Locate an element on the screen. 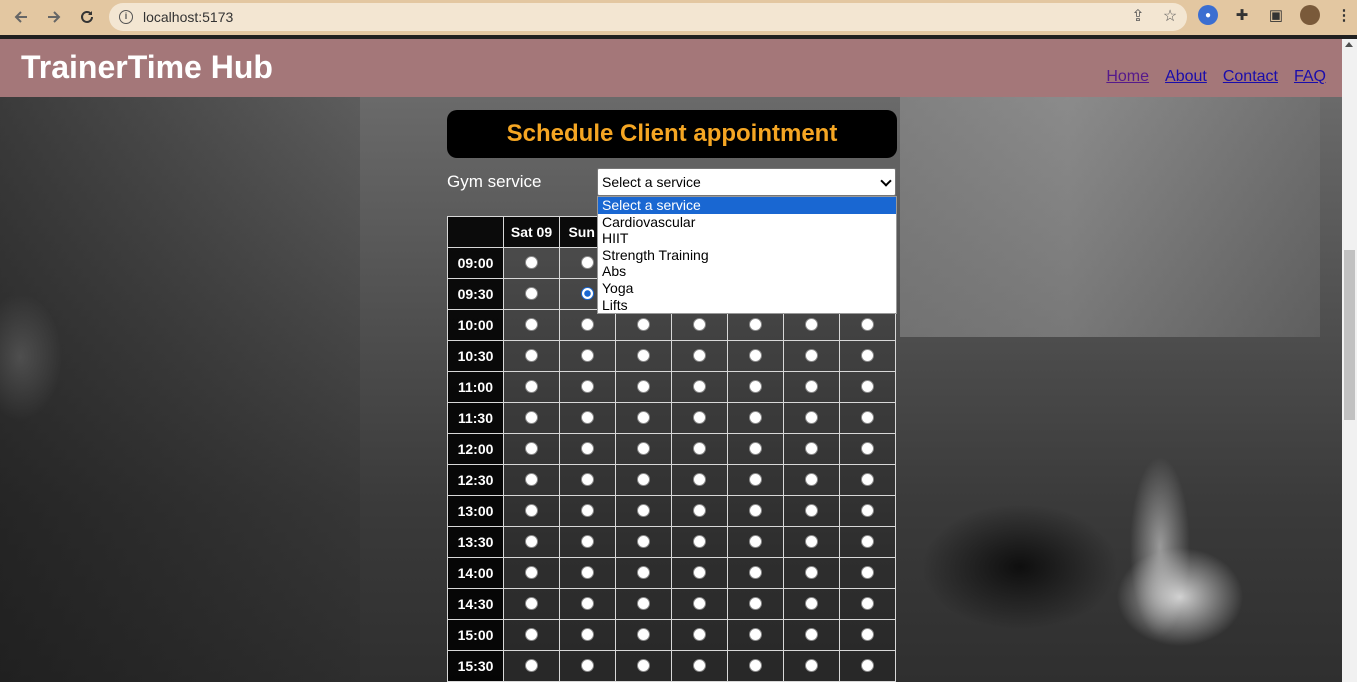 Image resolution: width=1357 pixels, height=682 pixels. extension-icon: ● is located at coordinates (1208, 15).